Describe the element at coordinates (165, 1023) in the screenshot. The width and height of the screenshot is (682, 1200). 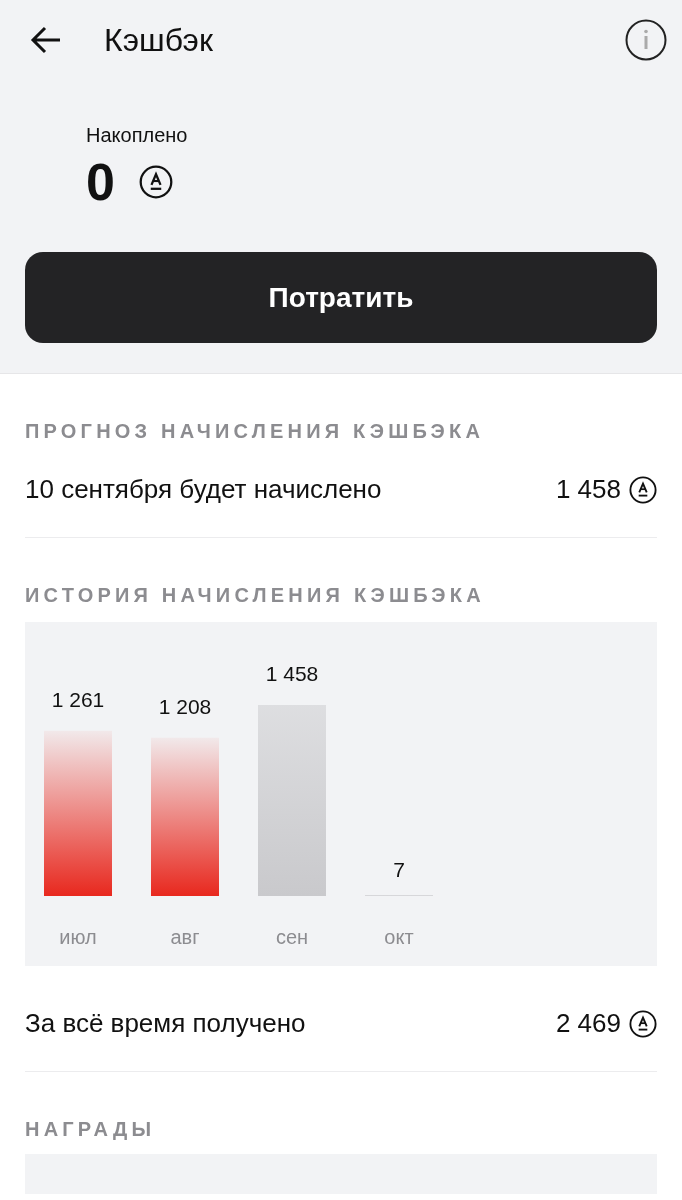
I see `row-label: За всё время получено` at that location.